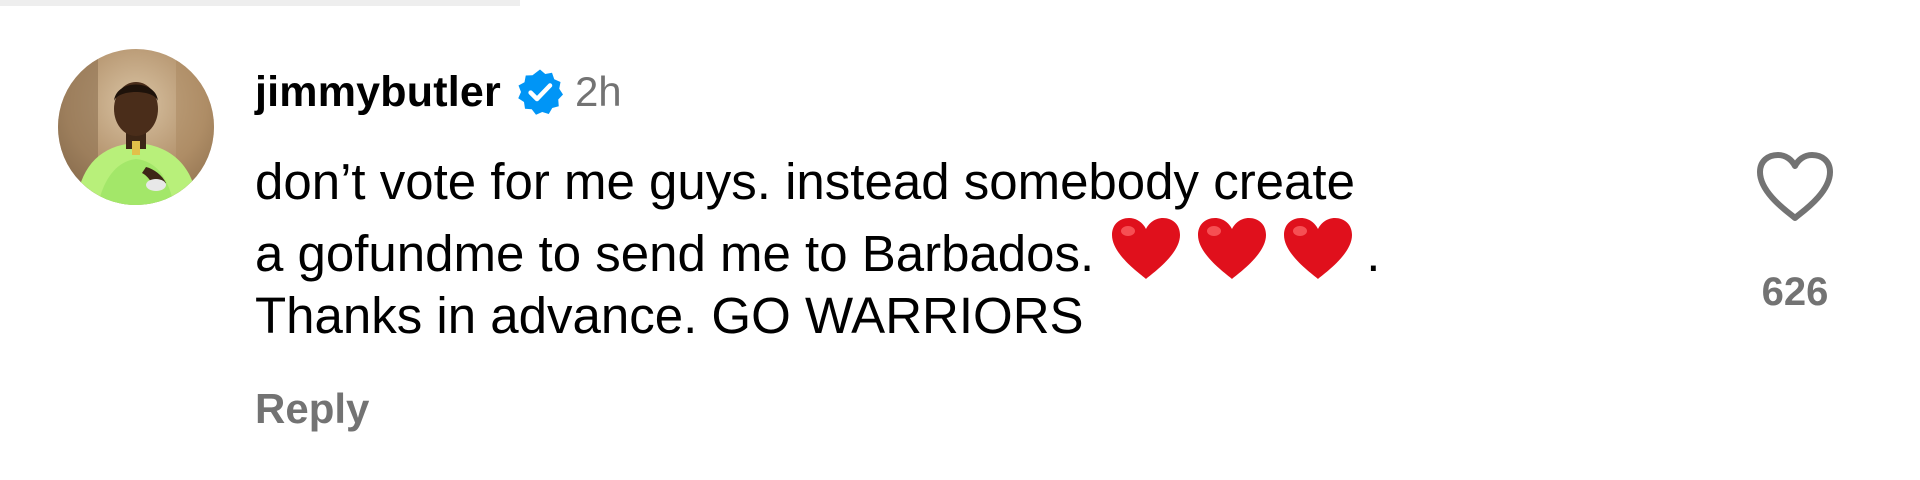 Image resolution: width=1920 pixels, height=480 pixels. I want to click on heart-outline-icon, so click(1795, 186).